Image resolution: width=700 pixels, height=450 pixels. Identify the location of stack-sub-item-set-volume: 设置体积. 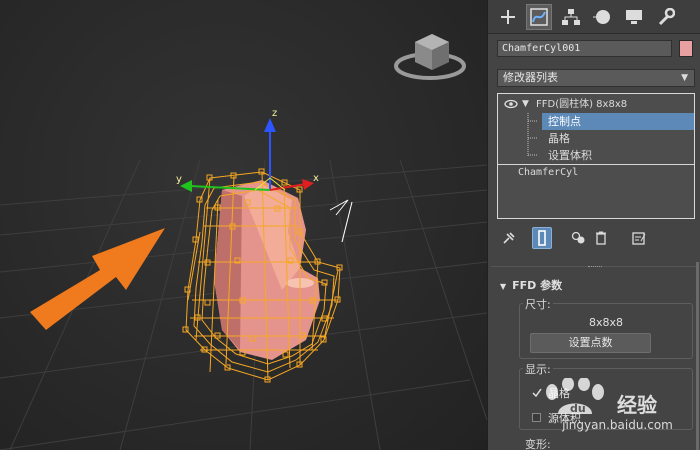
(618, 155).